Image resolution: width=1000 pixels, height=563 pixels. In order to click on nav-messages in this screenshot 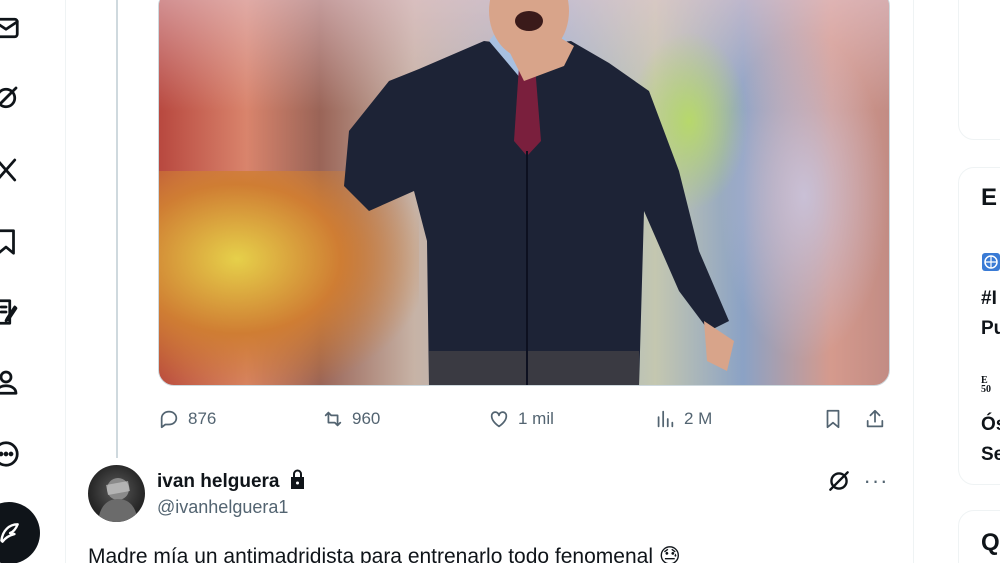, I will do `click(12, 28)`.